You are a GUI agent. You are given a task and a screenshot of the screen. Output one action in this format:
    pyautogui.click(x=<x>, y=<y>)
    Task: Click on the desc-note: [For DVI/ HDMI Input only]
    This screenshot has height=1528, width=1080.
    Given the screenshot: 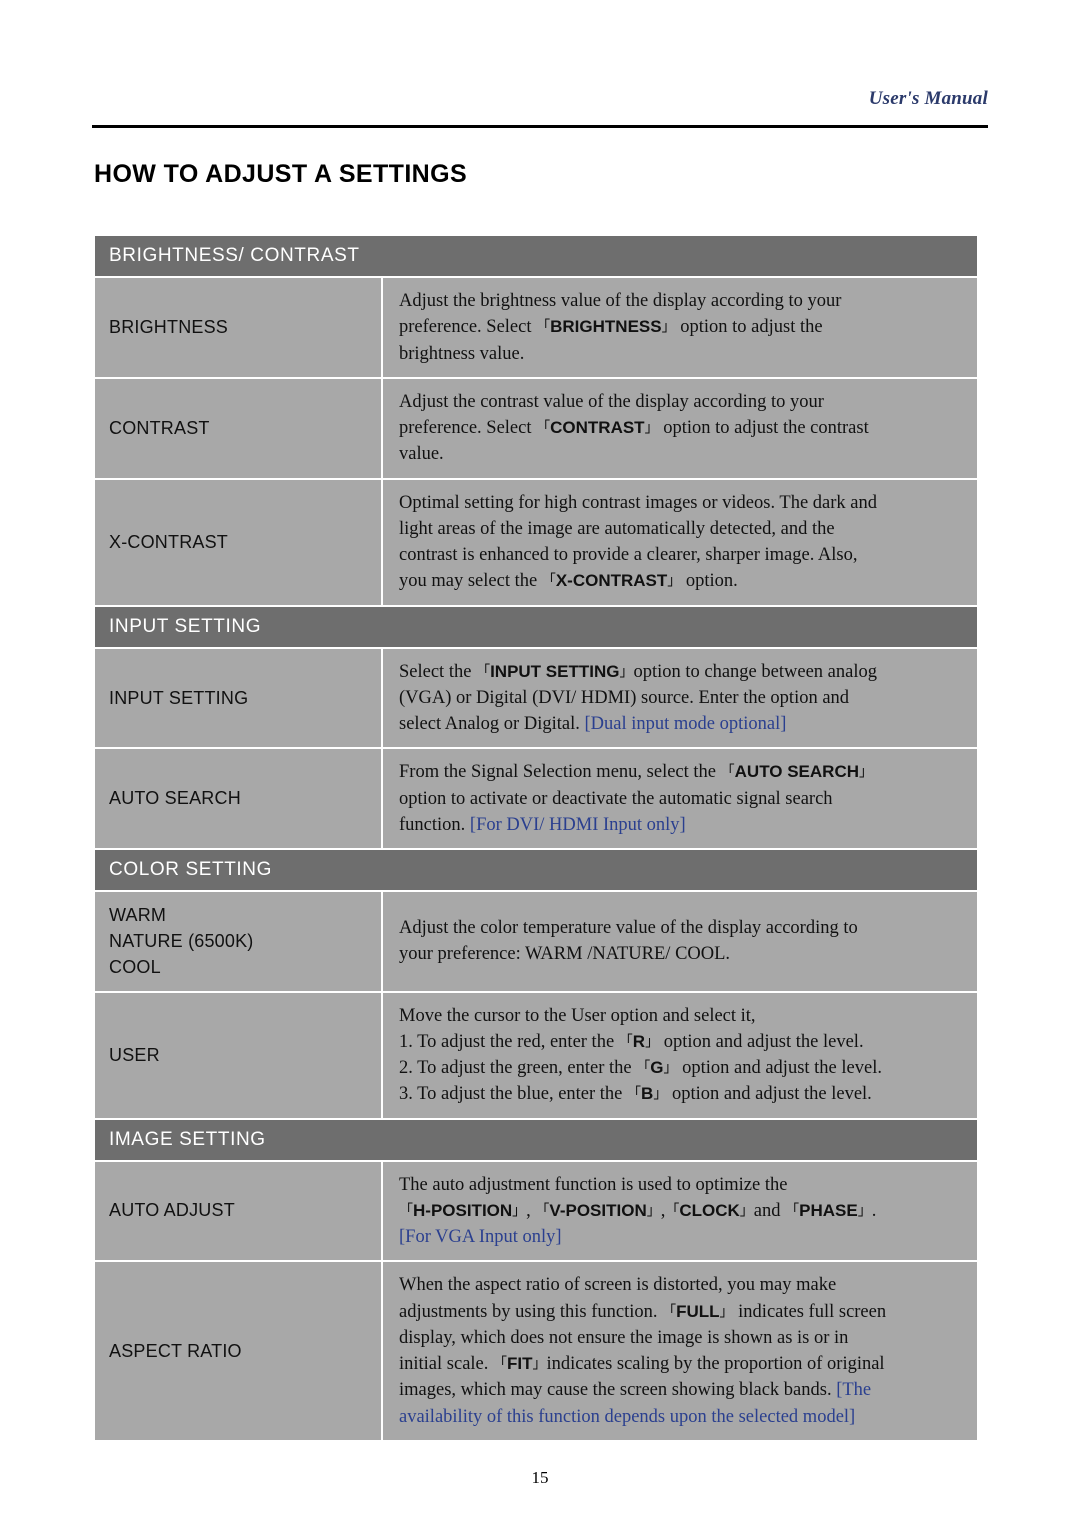 What is the action you would take?
    pyautogui.click(x=577, y=824)
    